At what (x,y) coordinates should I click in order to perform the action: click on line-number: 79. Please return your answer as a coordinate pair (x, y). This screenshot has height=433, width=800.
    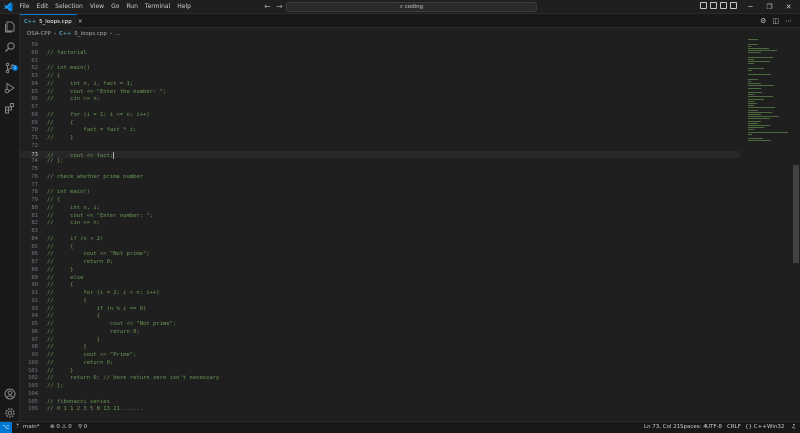
    Looking at the image, I should click on (34, 200).